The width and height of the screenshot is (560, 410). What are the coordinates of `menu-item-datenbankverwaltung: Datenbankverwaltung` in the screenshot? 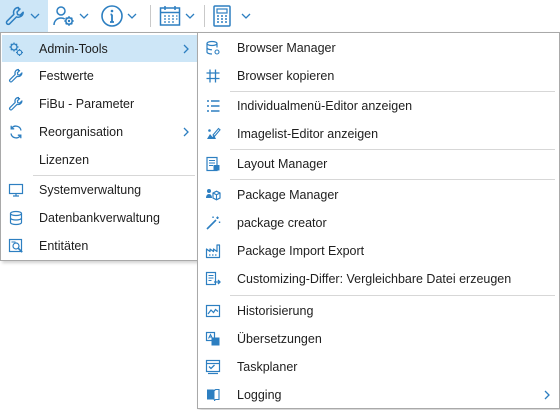 It's located at (99, 218).